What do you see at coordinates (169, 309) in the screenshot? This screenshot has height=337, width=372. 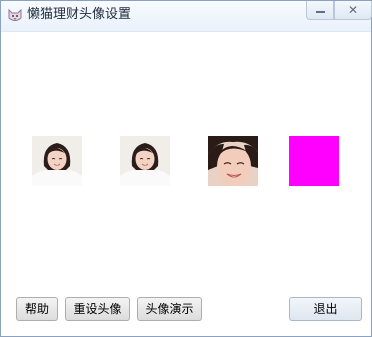 I see `avatar-demo-button: 头像演示` at bounding box center [169, 309].